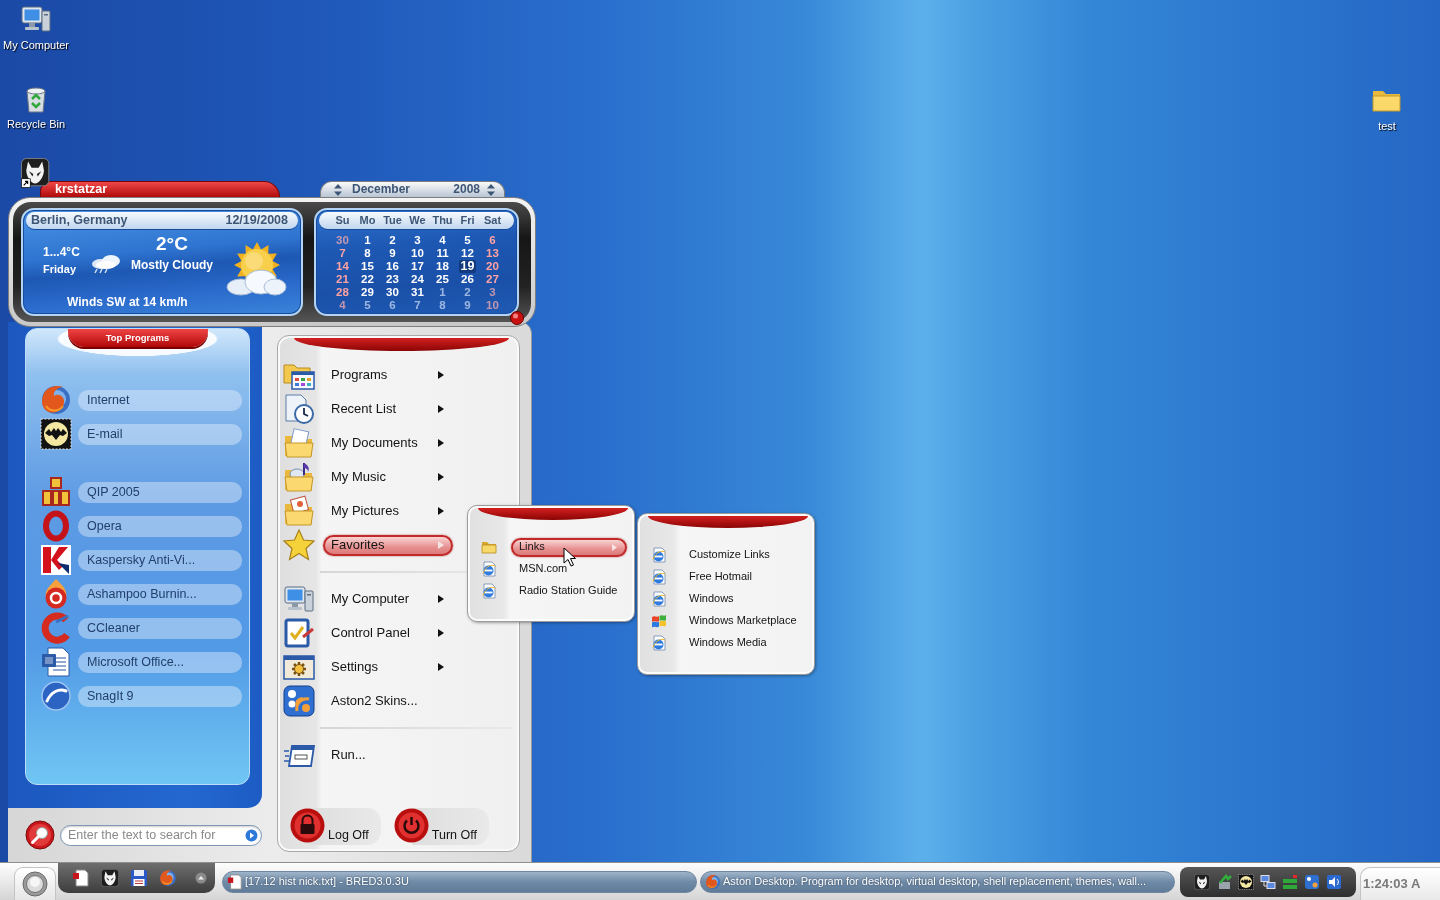  I want to click on calendar-day: 4, so click(442, 240).